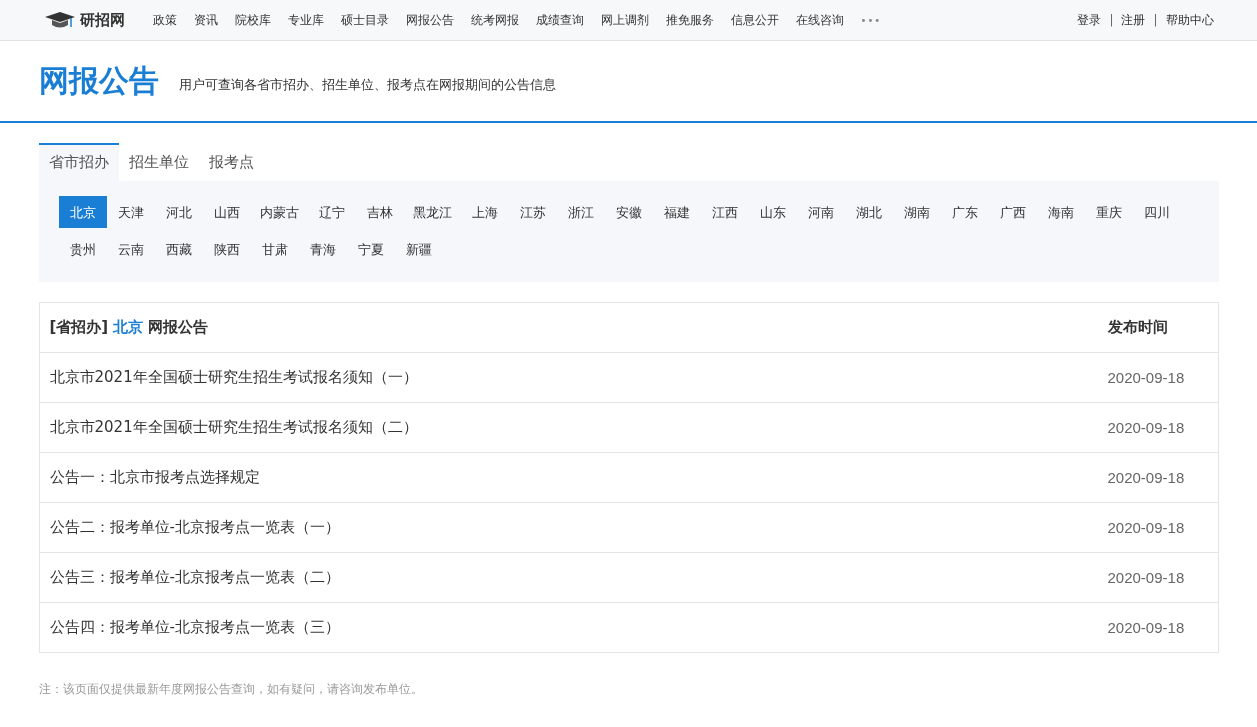  I want to click on account-link: 登录, so click(1089, 20).